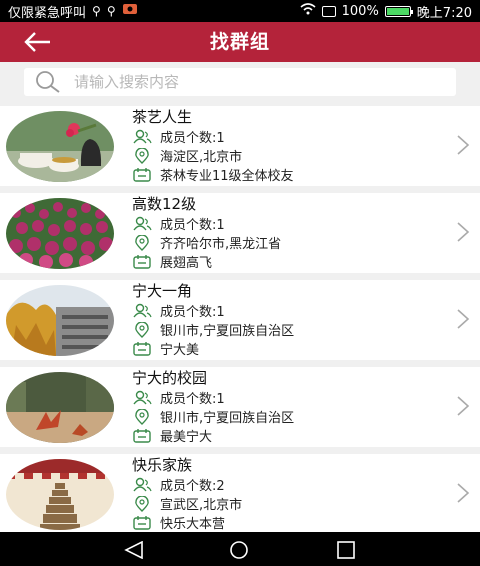 This screenshot has height=566, width=480. I want to click on group-name: 宁大一角, so click(162, 291).